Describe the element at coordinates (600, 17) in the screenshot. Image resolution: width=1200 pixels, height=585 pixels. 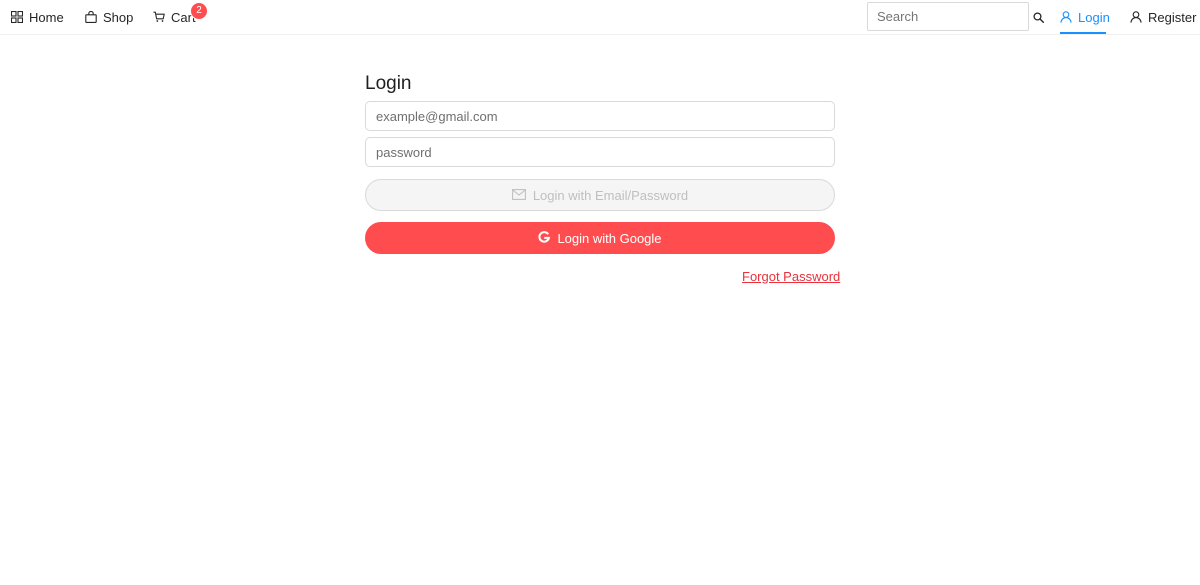
I see `top-navbar: Home Shop Cart 2 Search Login Register` at that location.